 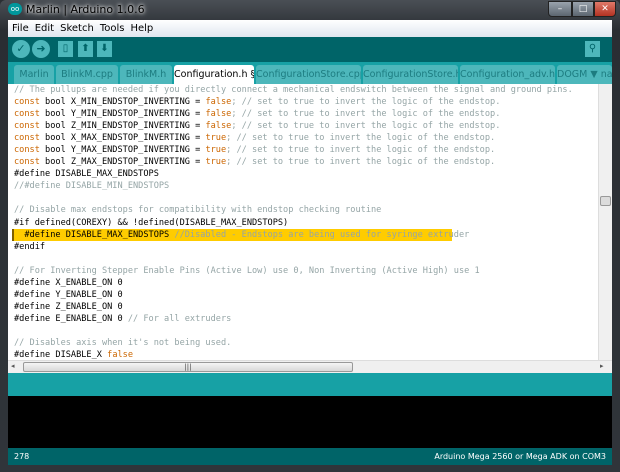 I want to click on console-output, so click(x=310, y=422).